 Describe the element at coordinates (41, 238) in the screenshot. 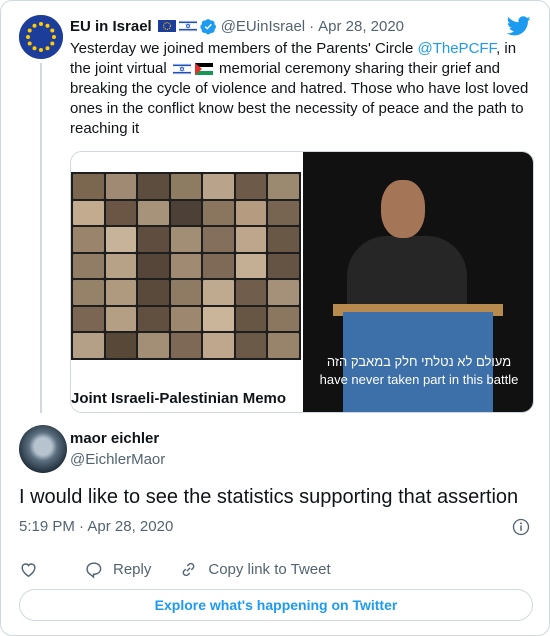

I see `thread-line` at that location.